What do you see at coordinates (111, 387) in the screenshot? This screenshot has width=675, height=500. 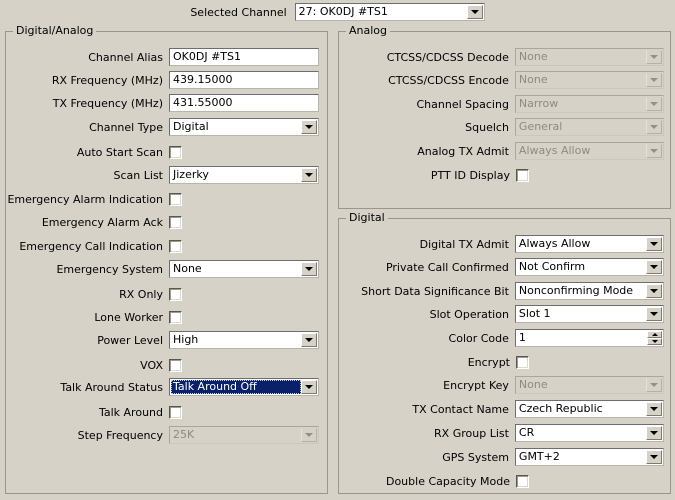 I see `talk-around-status-label: Talk Around Status` at bounding box center [111, 387].